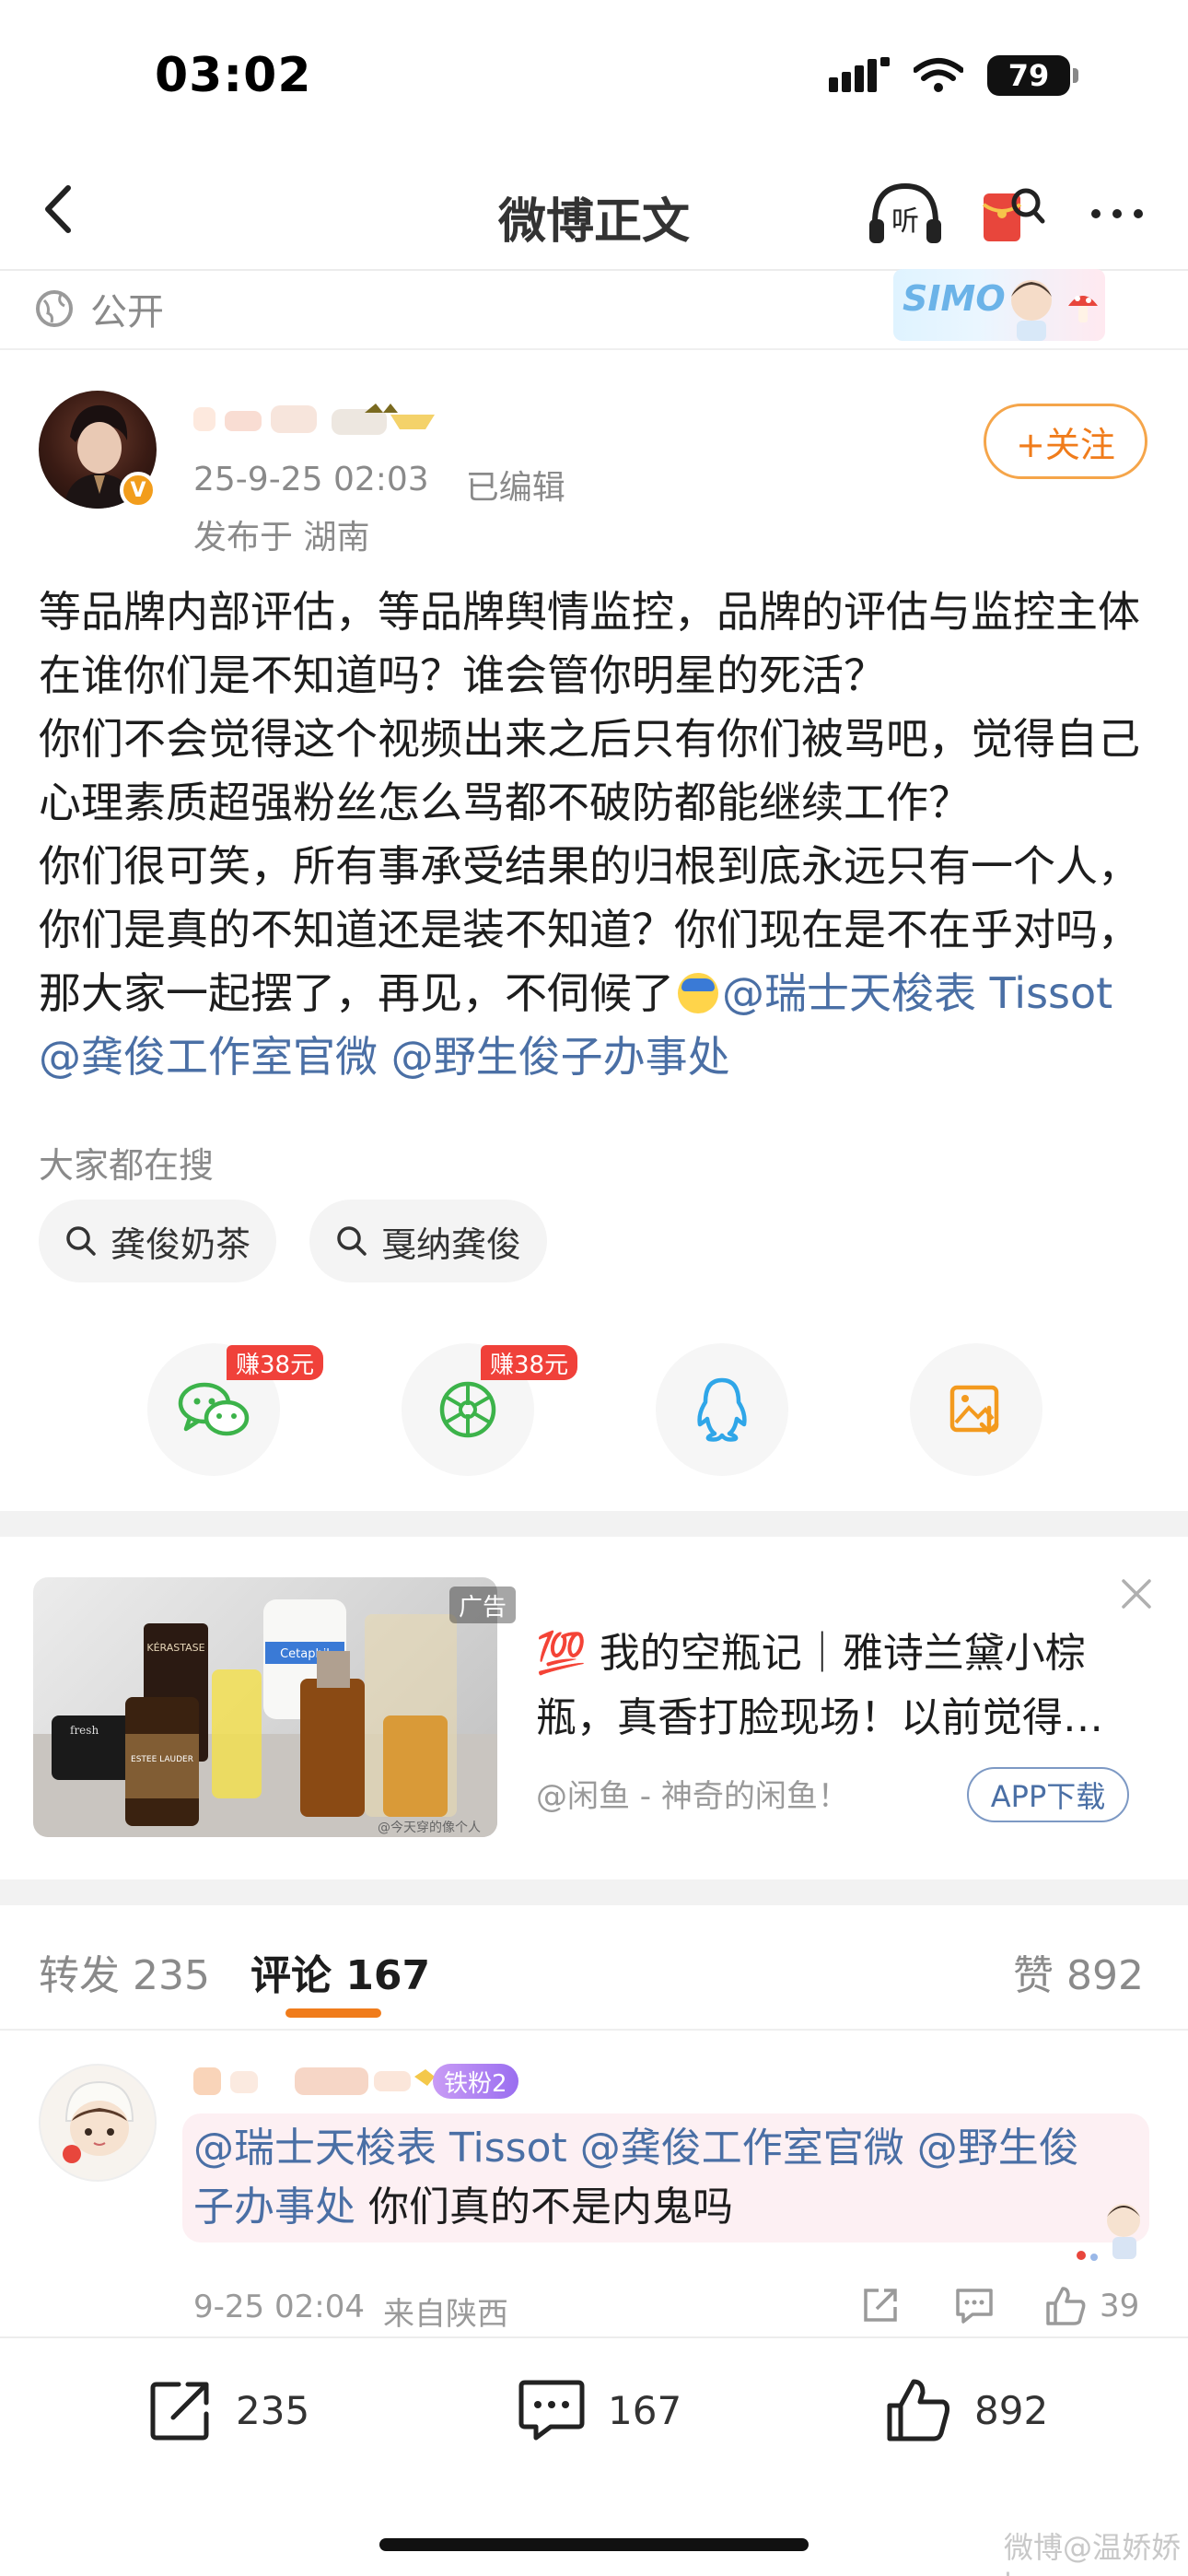 This screenshot has height=2576, width=1188. I want to click on qq-penguin-icon, so click(722, 1409).